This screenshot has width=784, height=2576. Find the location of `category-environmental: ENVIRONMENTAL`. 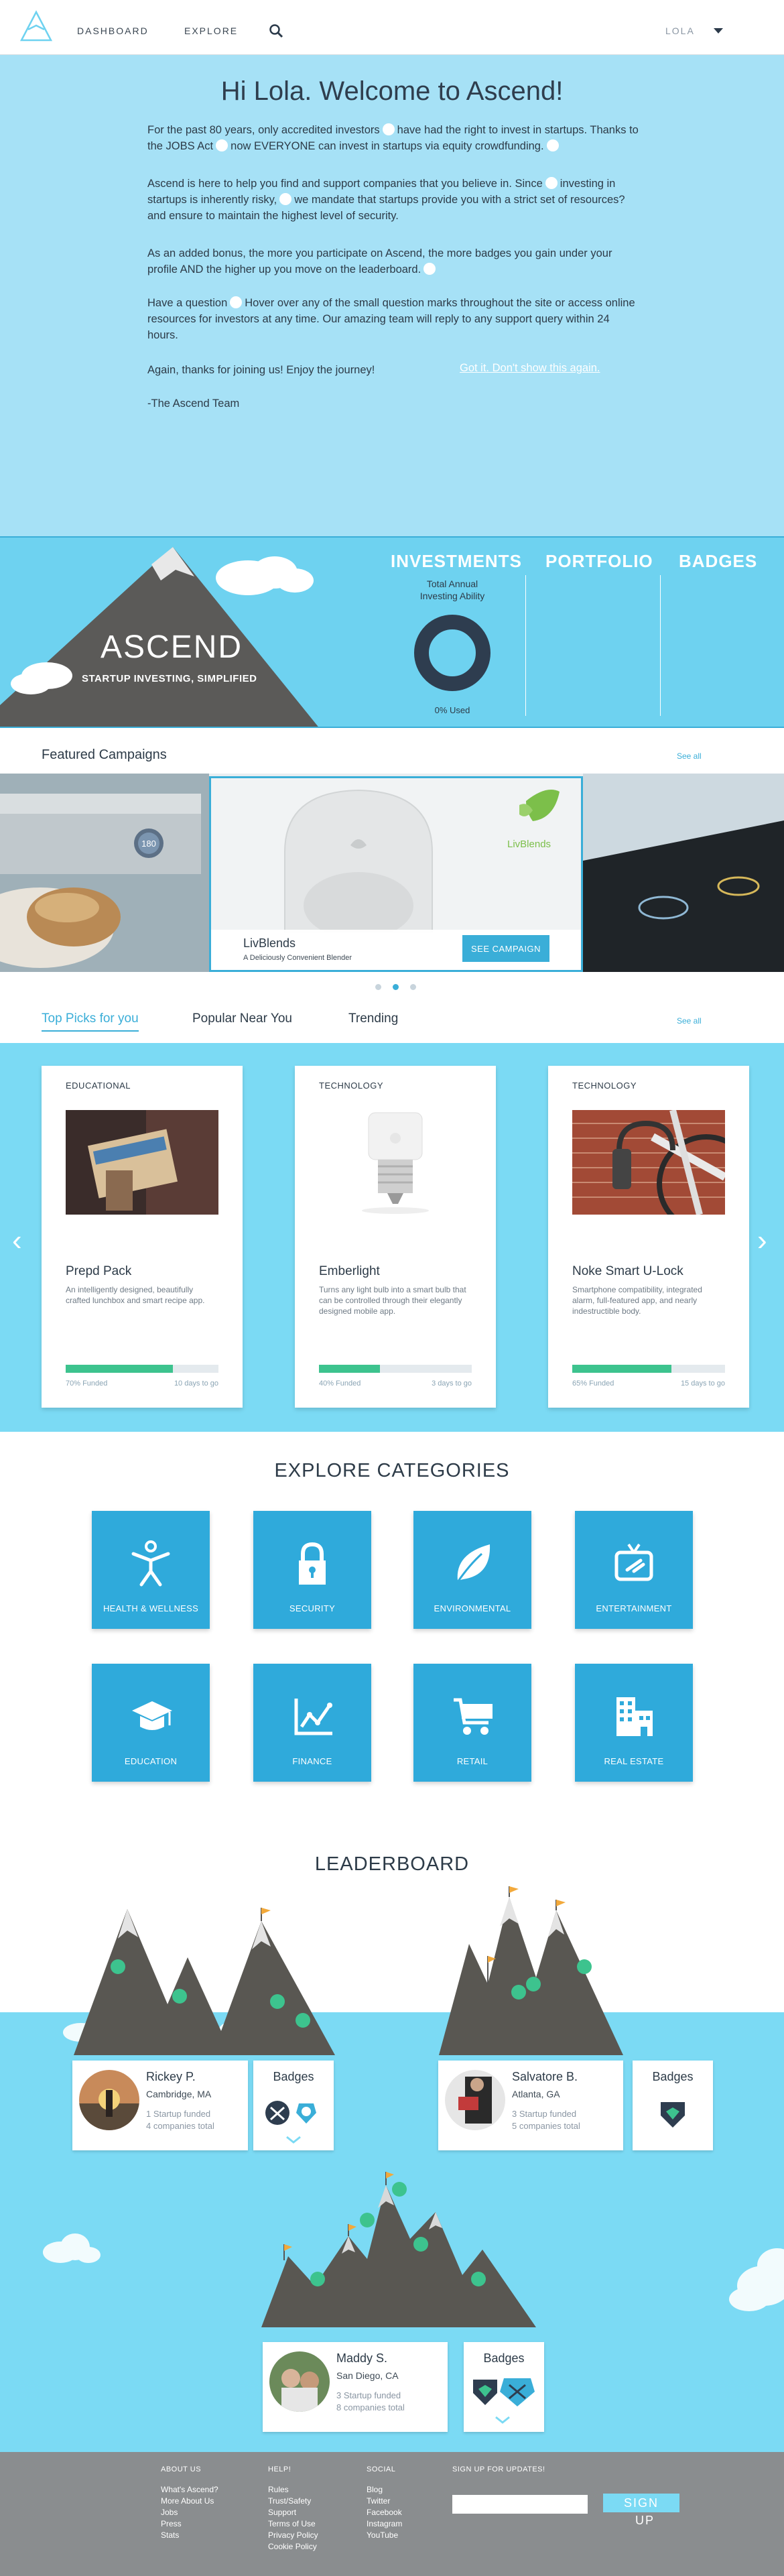

category-environmental: ENVIRONMENTAL is located at coordinates (472, 1570).